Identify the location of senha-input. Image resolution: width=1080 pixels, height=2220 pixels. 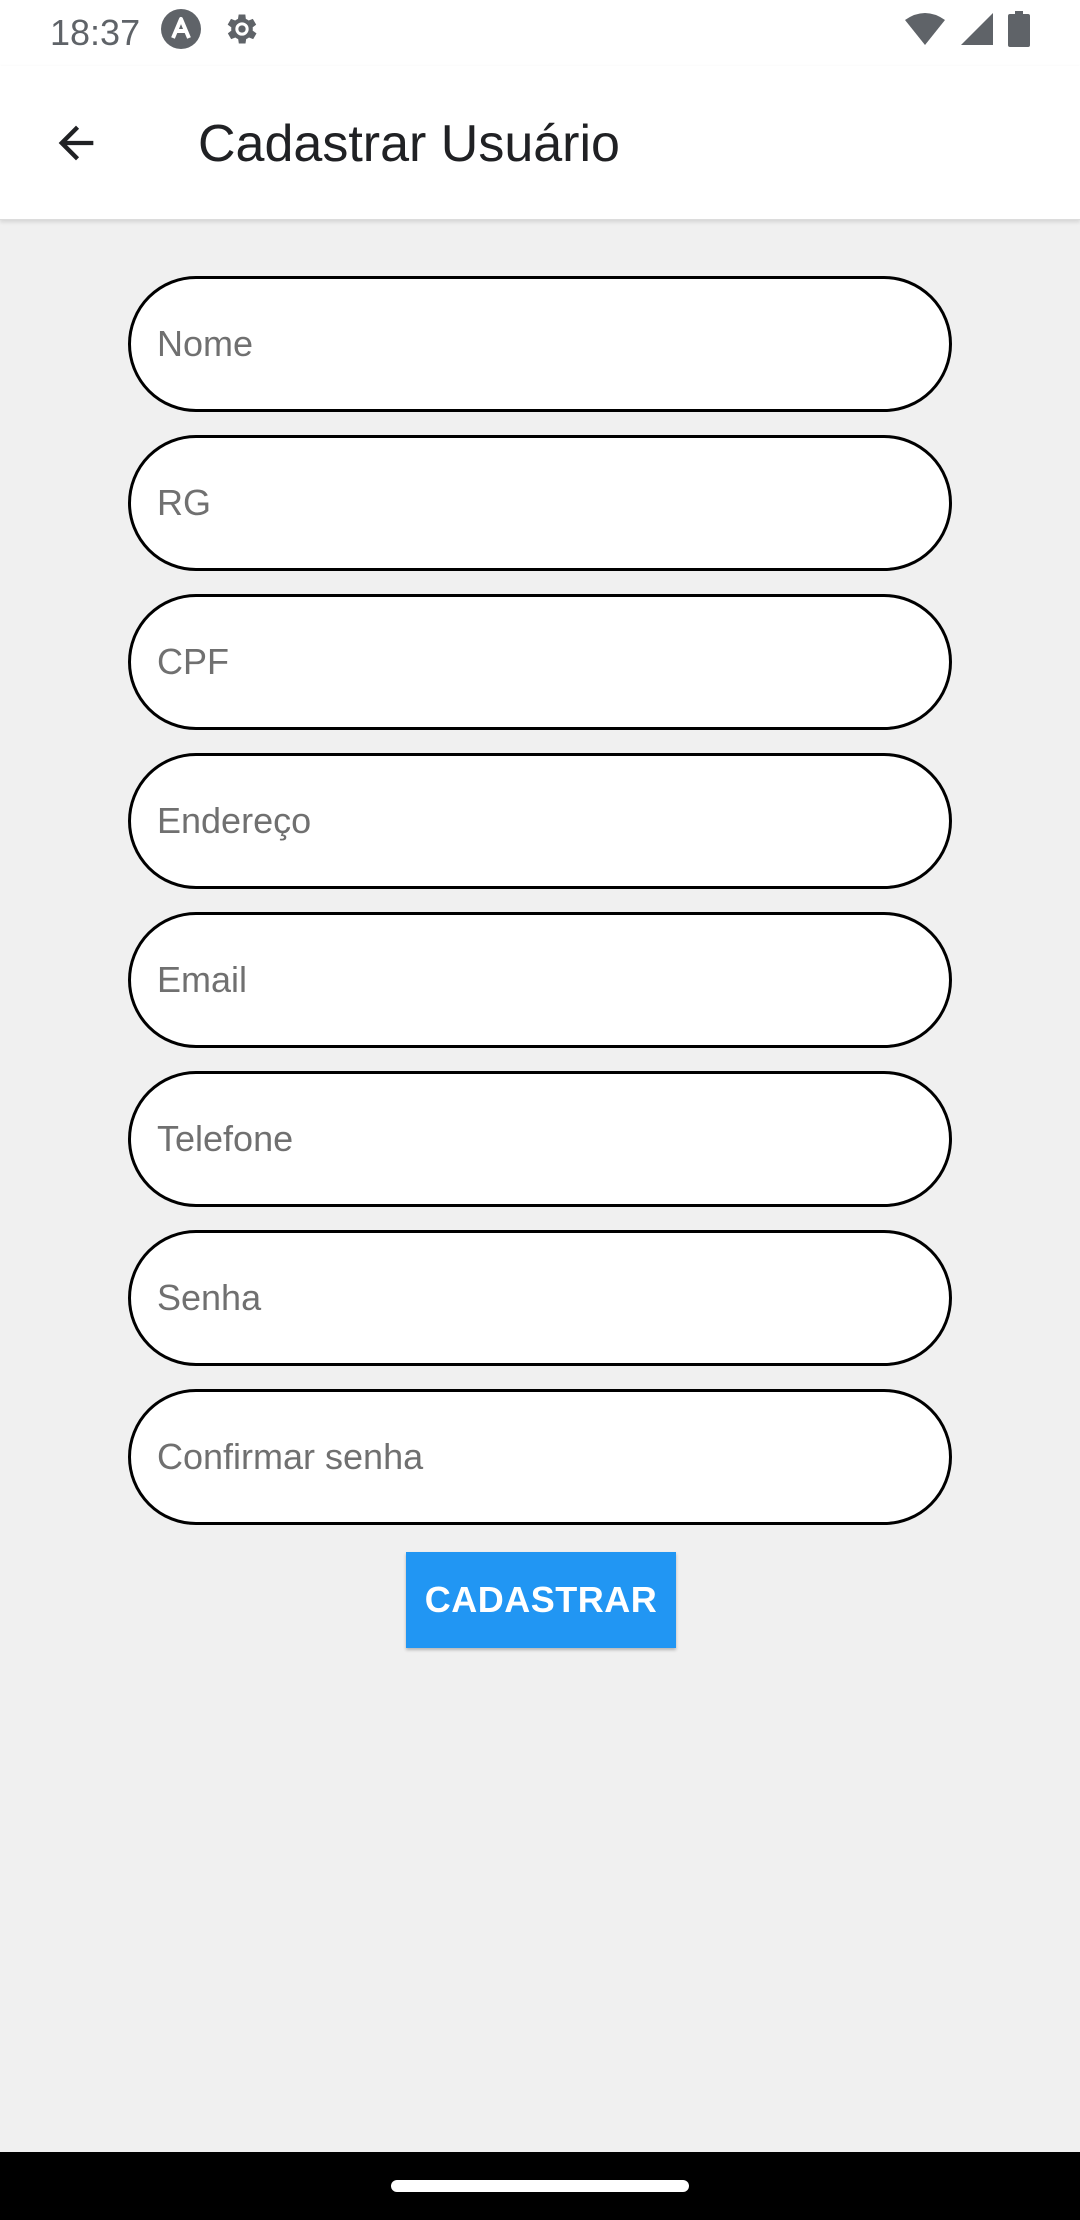
(540, 1298).